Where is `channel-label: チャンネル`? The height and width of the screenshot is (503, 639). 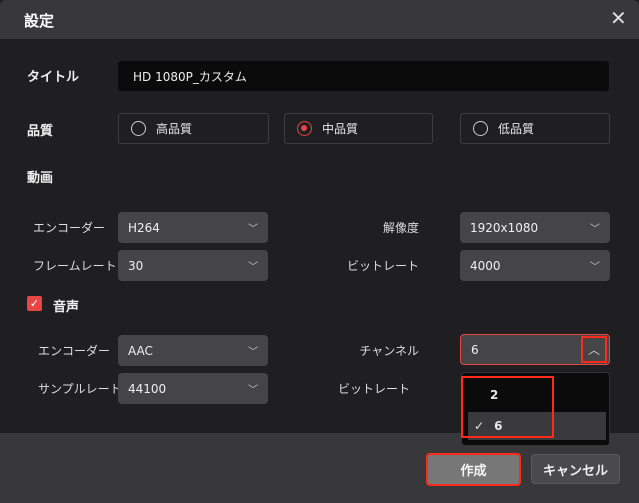
channel-label: チャンネル is located at coordinates (389, 351).